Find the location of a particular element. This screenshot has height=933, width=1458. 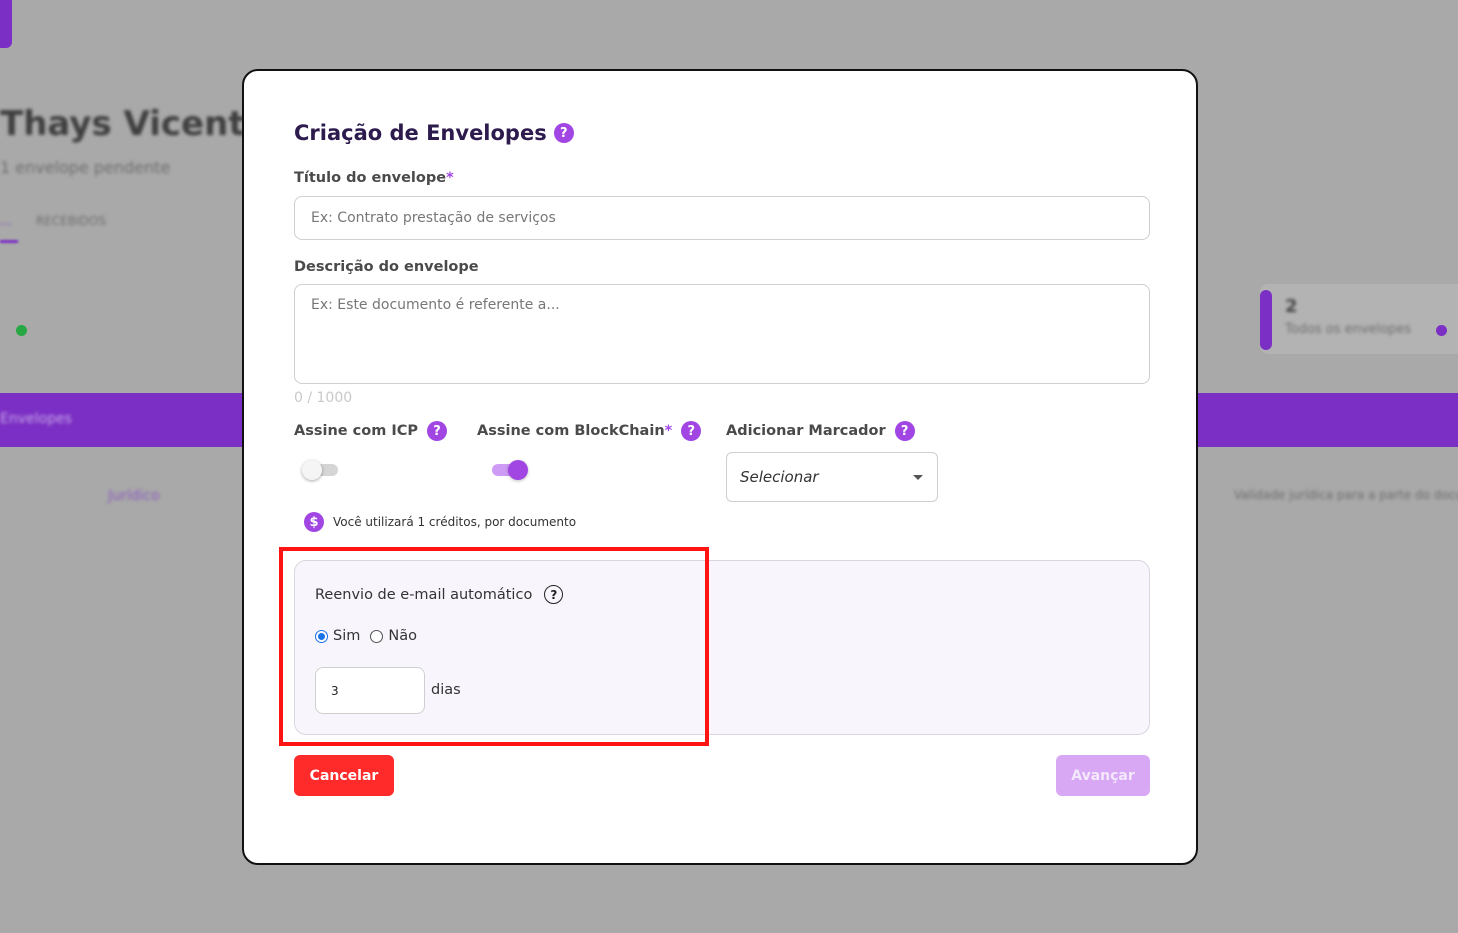

envelope-description-field is located at coordinates (722, 334).